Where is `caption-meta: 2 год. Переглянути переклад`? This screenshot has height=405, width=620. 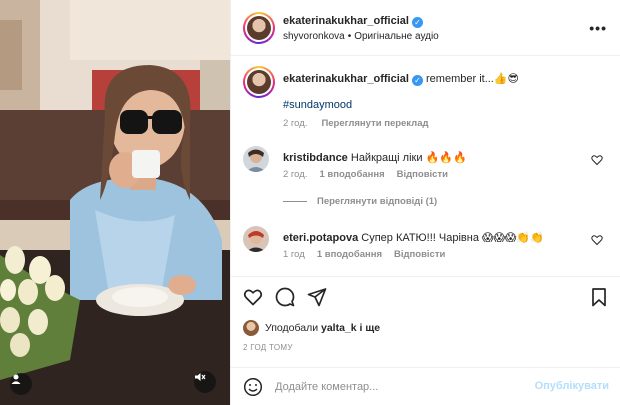 caption-meta: 2 год. Переглянути переклад is located at coordinates (363, 123).